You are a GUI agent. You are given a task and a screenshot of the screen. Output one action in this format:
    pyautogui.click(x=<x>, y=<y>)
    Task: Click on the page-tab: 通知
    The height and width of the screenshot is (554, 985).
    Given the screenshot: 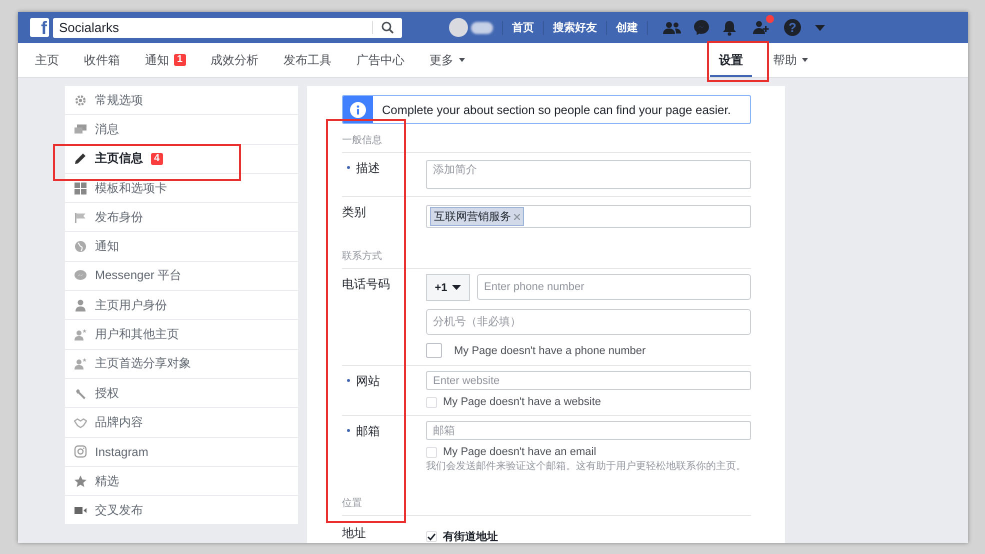 What is the action you would take?
    pyautogui.click(x=157, y=60)
    